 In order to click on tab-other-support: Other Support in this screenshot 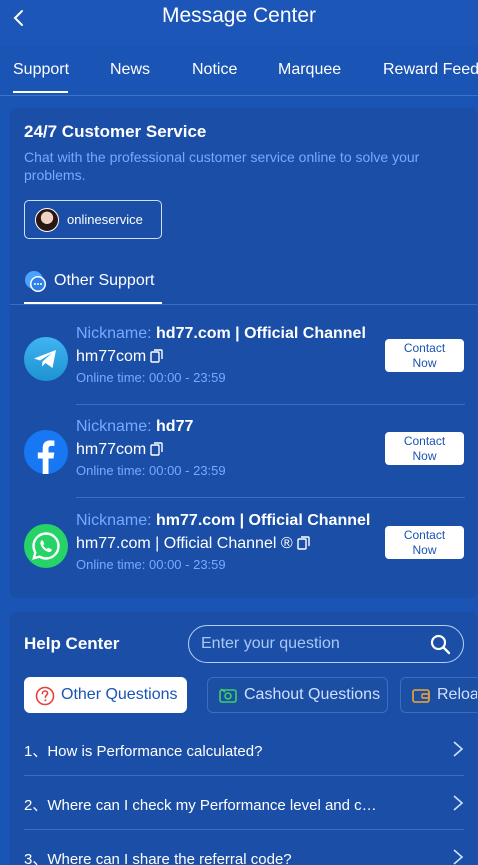, I will do `click(93, 287)`.